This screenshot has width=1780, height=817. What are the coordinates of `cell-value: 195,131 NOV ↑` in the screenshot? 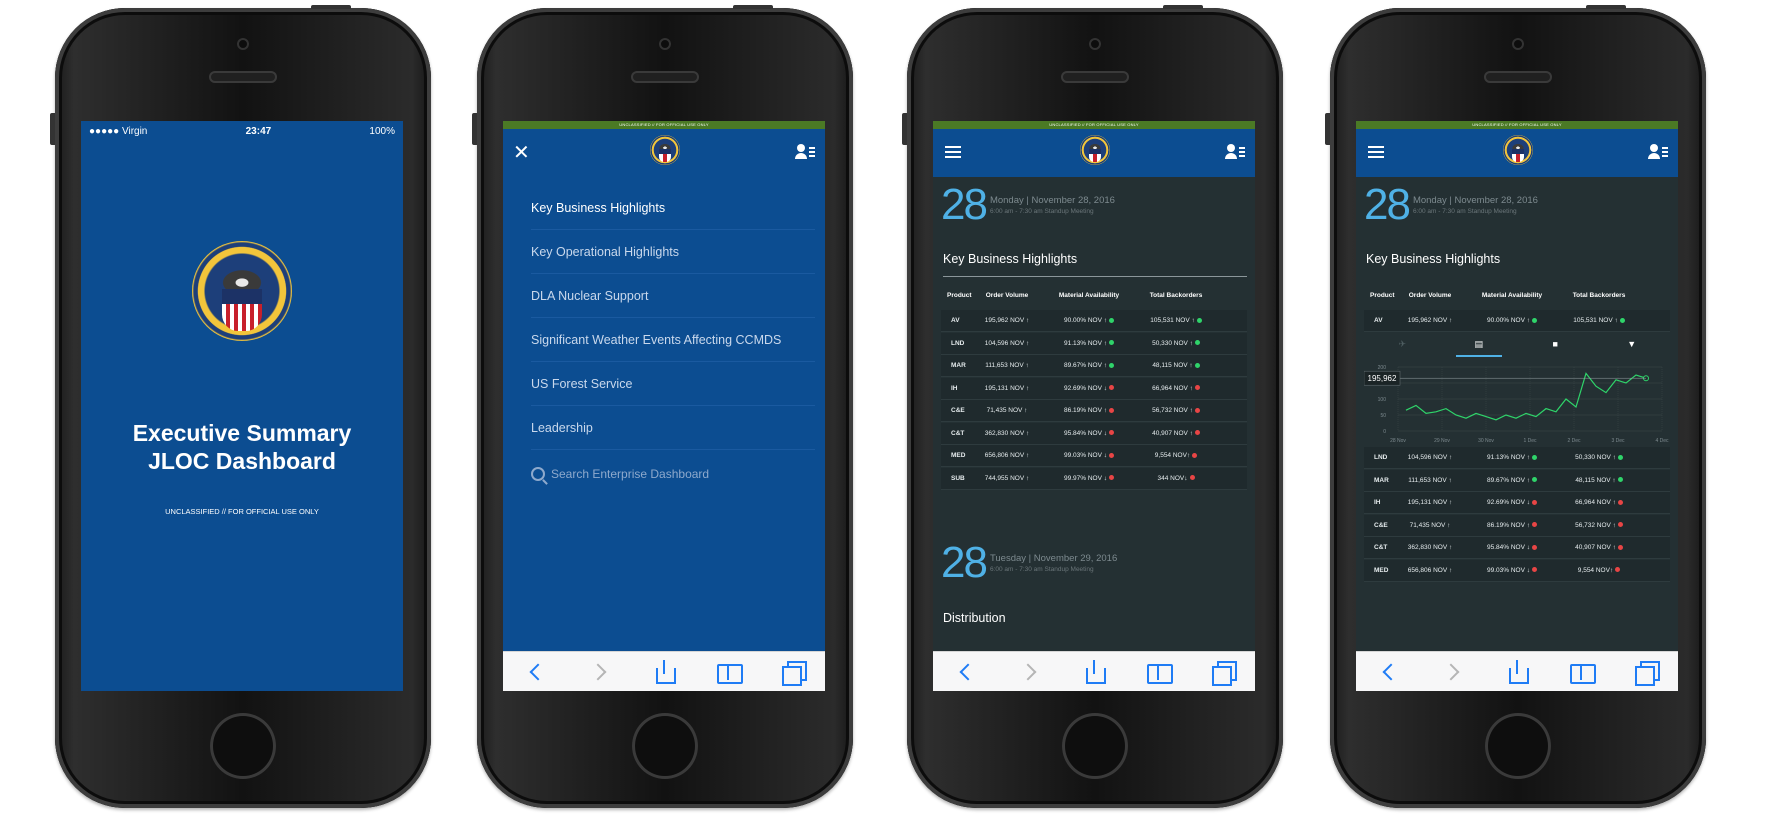 It's located at (1430, 502).